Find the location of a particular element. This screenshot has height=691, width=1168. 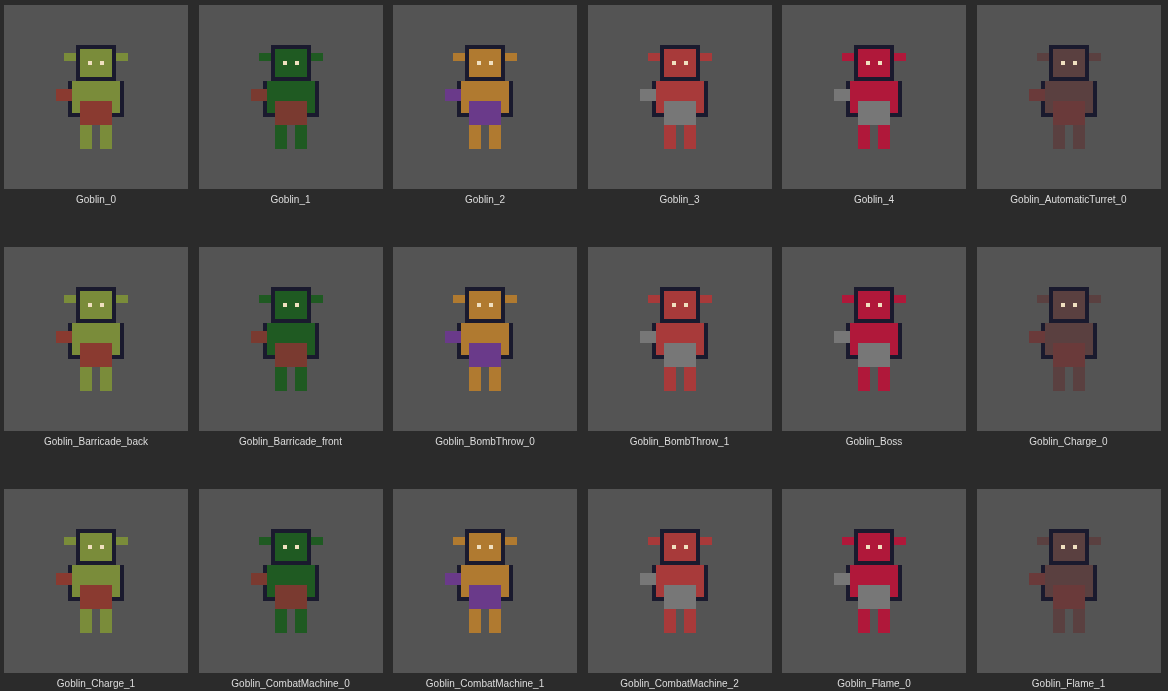

asset-name: Goblin_Barricade_front is located at coordinates (290, 441).